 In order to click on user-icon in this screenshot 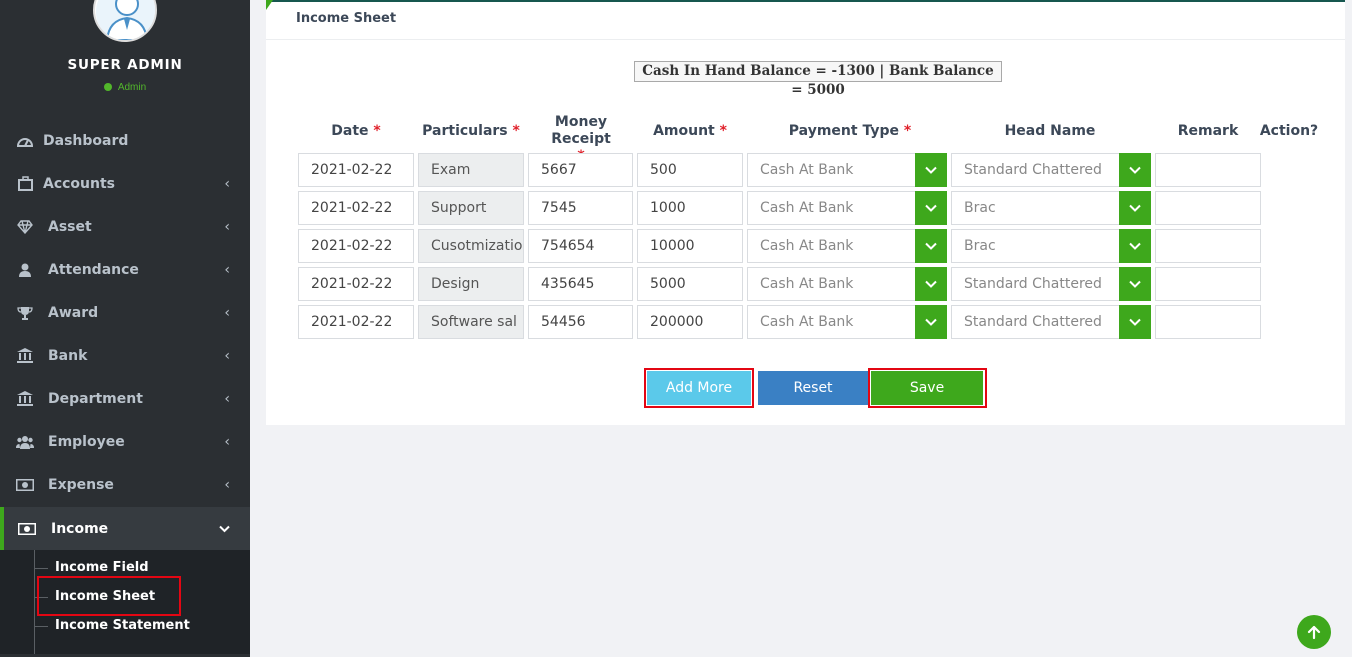, I will do `click(25, 270)`.